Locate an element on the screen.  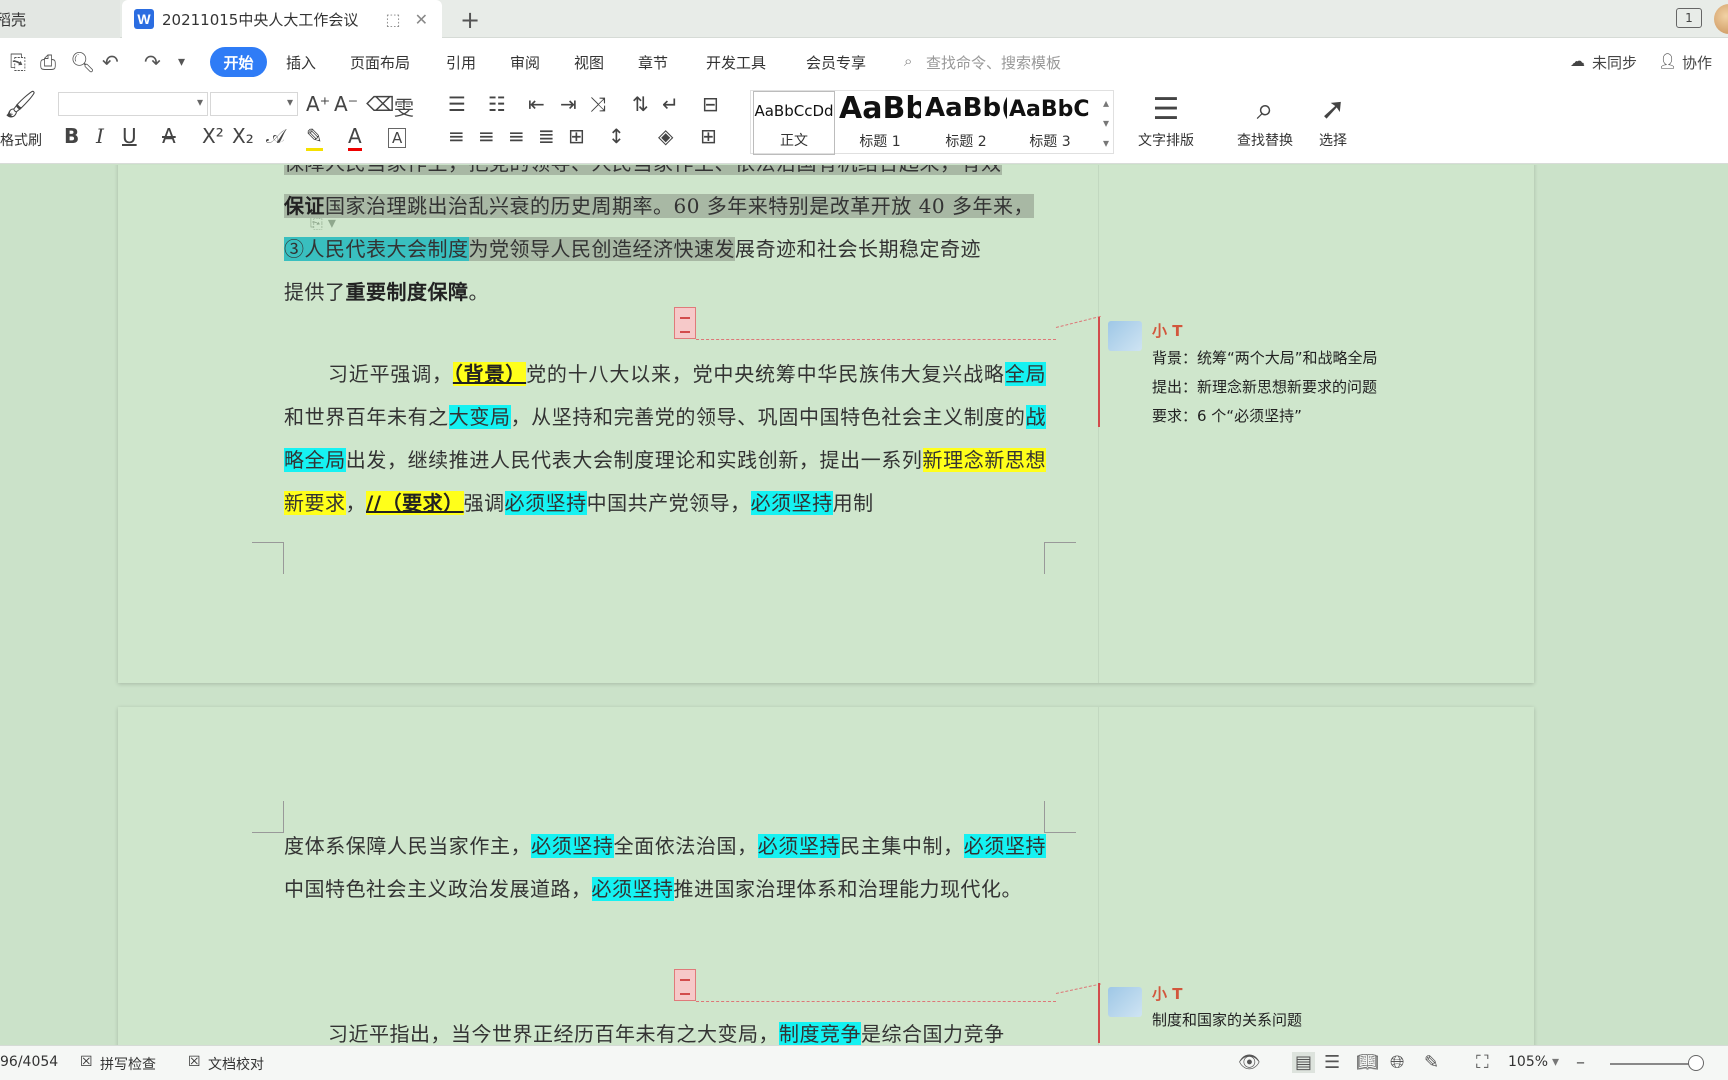
page-view-icon: ▤ is located at coordinates (1304, 1062).